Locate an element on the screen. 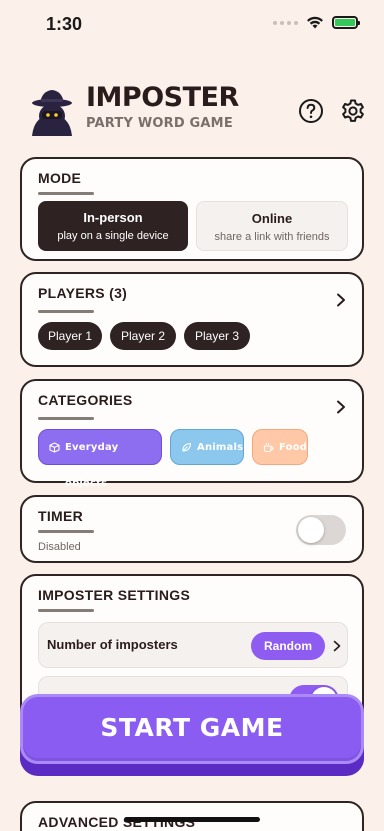 The image size is (384, 831). help-icon is located at coordinates (311, 111).